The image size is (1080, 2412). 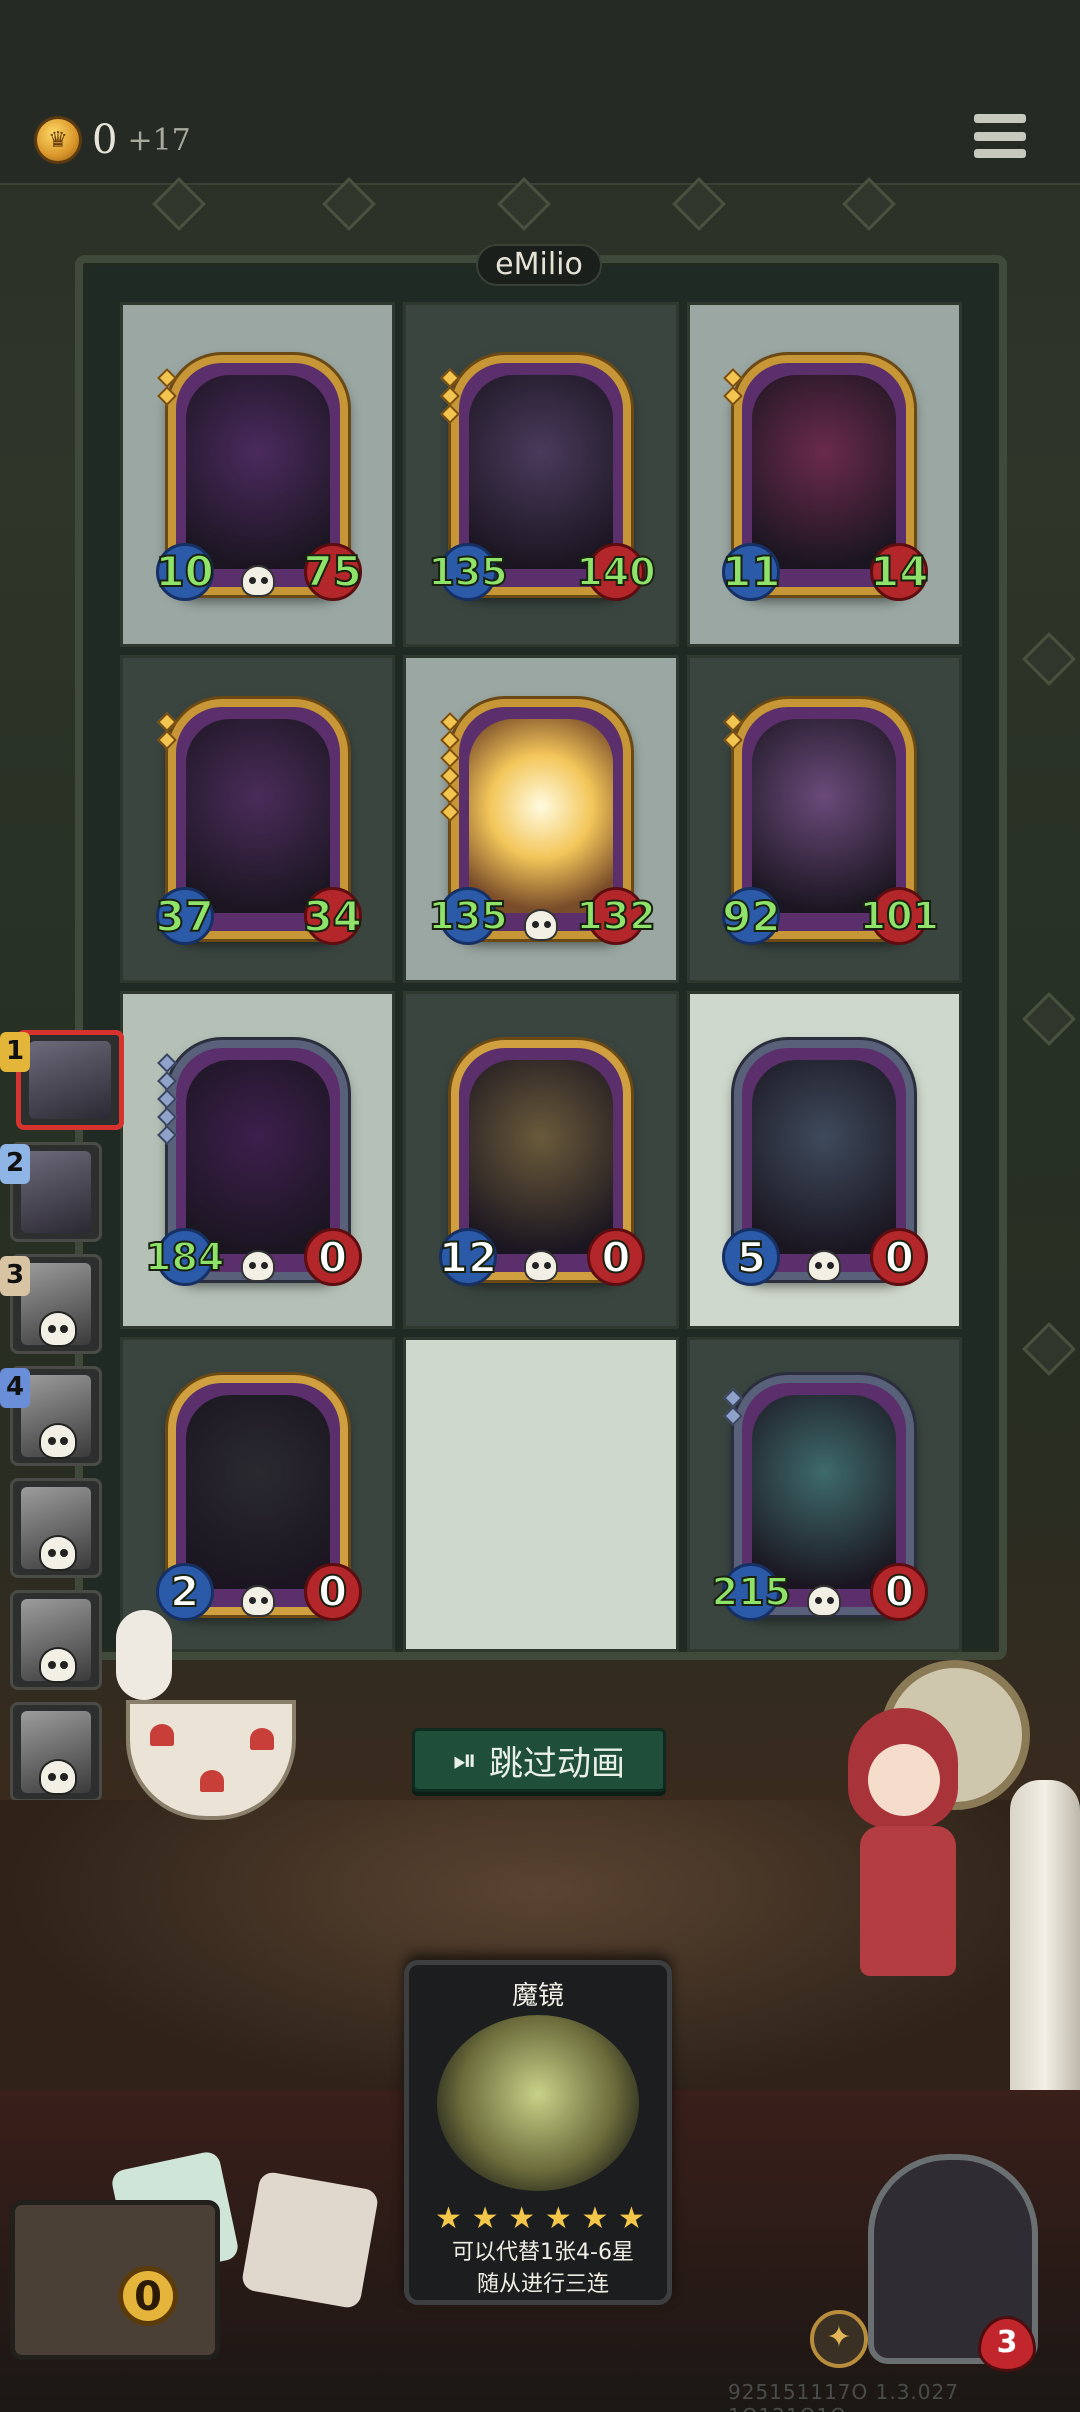 I want to click on minion-card: 37 34, so click(x=258, y=822).